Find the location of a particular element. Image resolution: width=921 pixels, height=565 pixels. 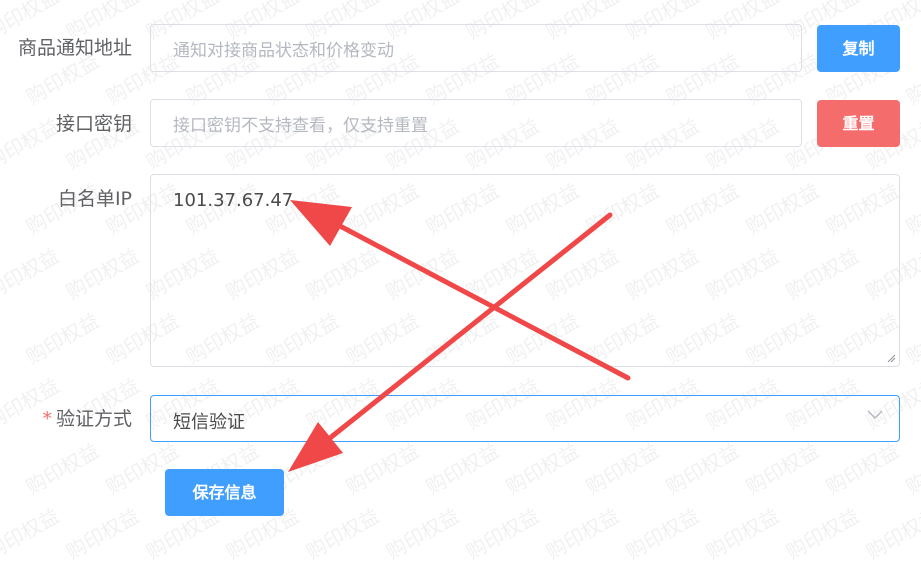

api-secret-input: 接口密钥不支持查看，仅支持重置 is located at coordinates (476, 123).